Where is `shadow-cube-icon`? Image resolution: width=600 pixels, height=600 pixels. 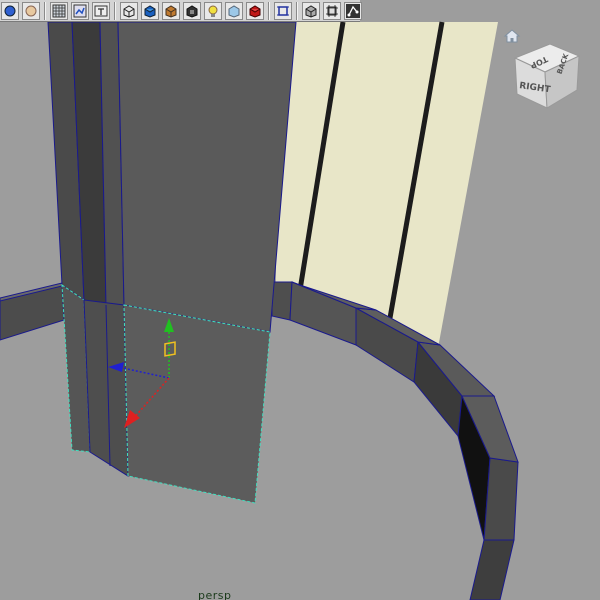 shadow-cube-icon is located at coordinates (234, 11).